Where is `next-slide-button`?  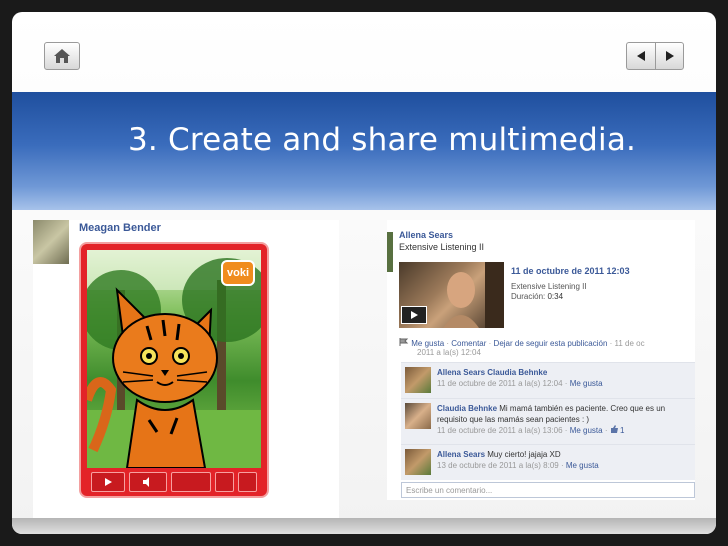
next-slide-button is located at coordinates (669, 56).